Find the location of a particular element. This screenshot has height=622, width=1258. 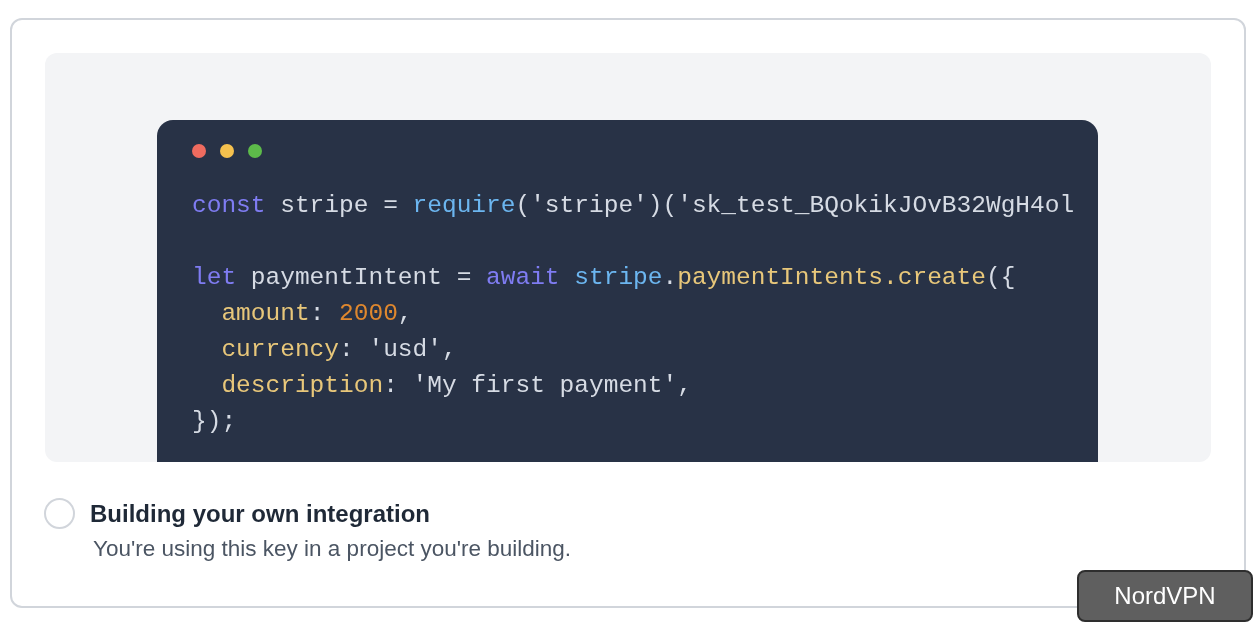

code-text: ({ is located at coordinates (1000, 278).